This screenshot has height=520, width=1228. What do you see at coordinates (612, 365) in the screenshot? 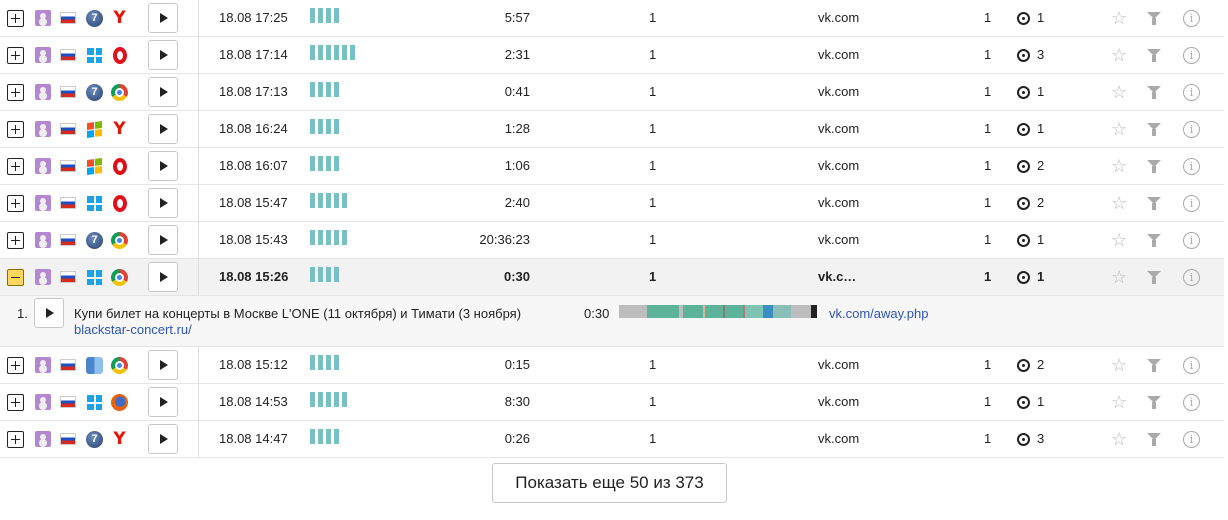
I see `visit-row: 18.08 15:12 0:15 1 vk.com 1 2 ☆ i` at bounding box center [612, 365].